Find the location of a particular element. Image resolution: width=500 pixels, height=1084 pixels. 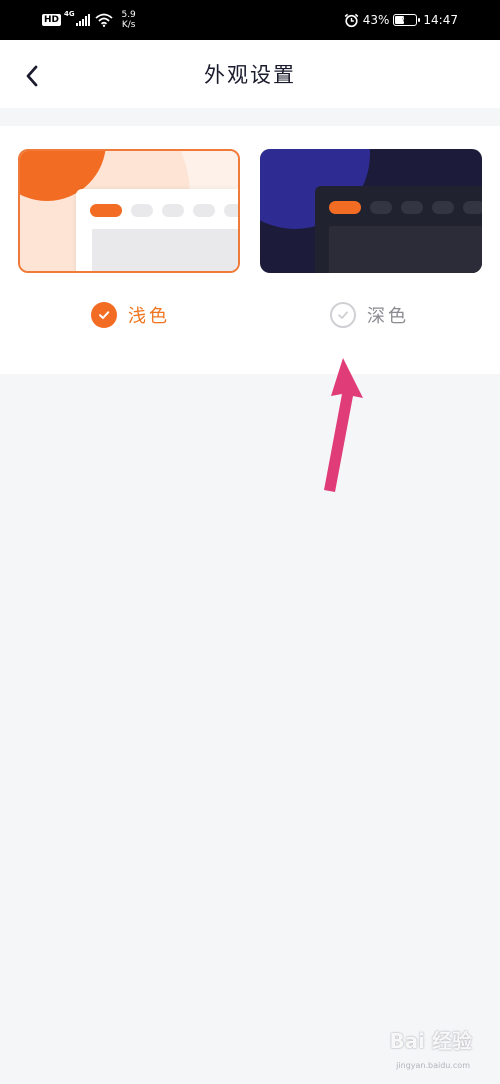

battery-icon: ❦ is located at coordinates (407, 20).